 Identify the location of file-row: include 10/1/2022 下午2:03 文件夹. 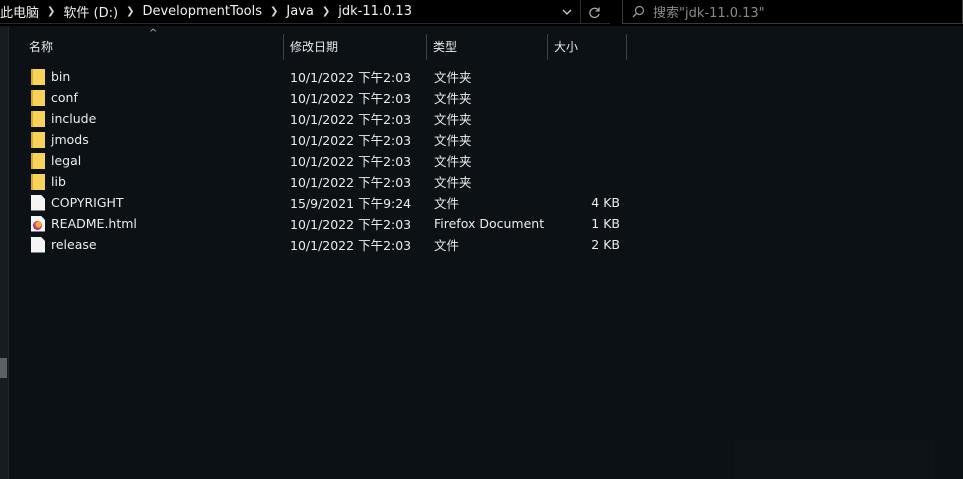
(486, 118).